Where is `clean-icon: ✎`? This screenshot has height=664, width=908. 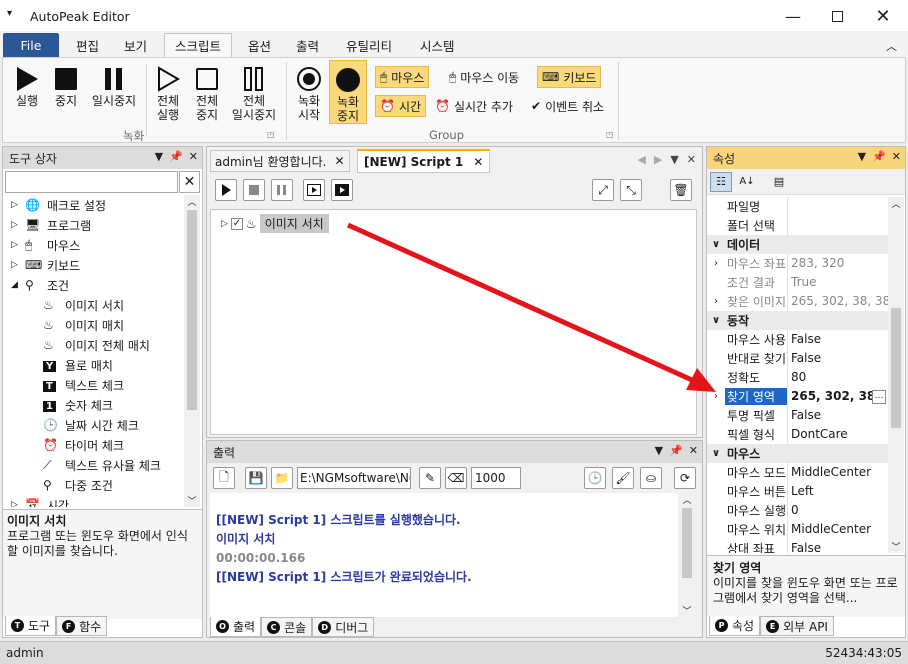 clean-icon: ✎ is located at coordinates (430, 478).